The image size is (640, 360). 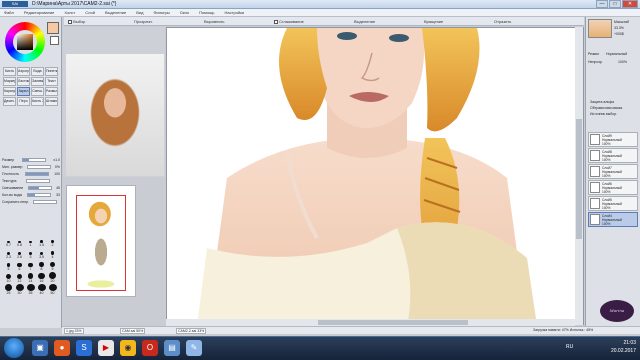 I want to click on brush-size-preset: 12, so click(x=19, y=277).